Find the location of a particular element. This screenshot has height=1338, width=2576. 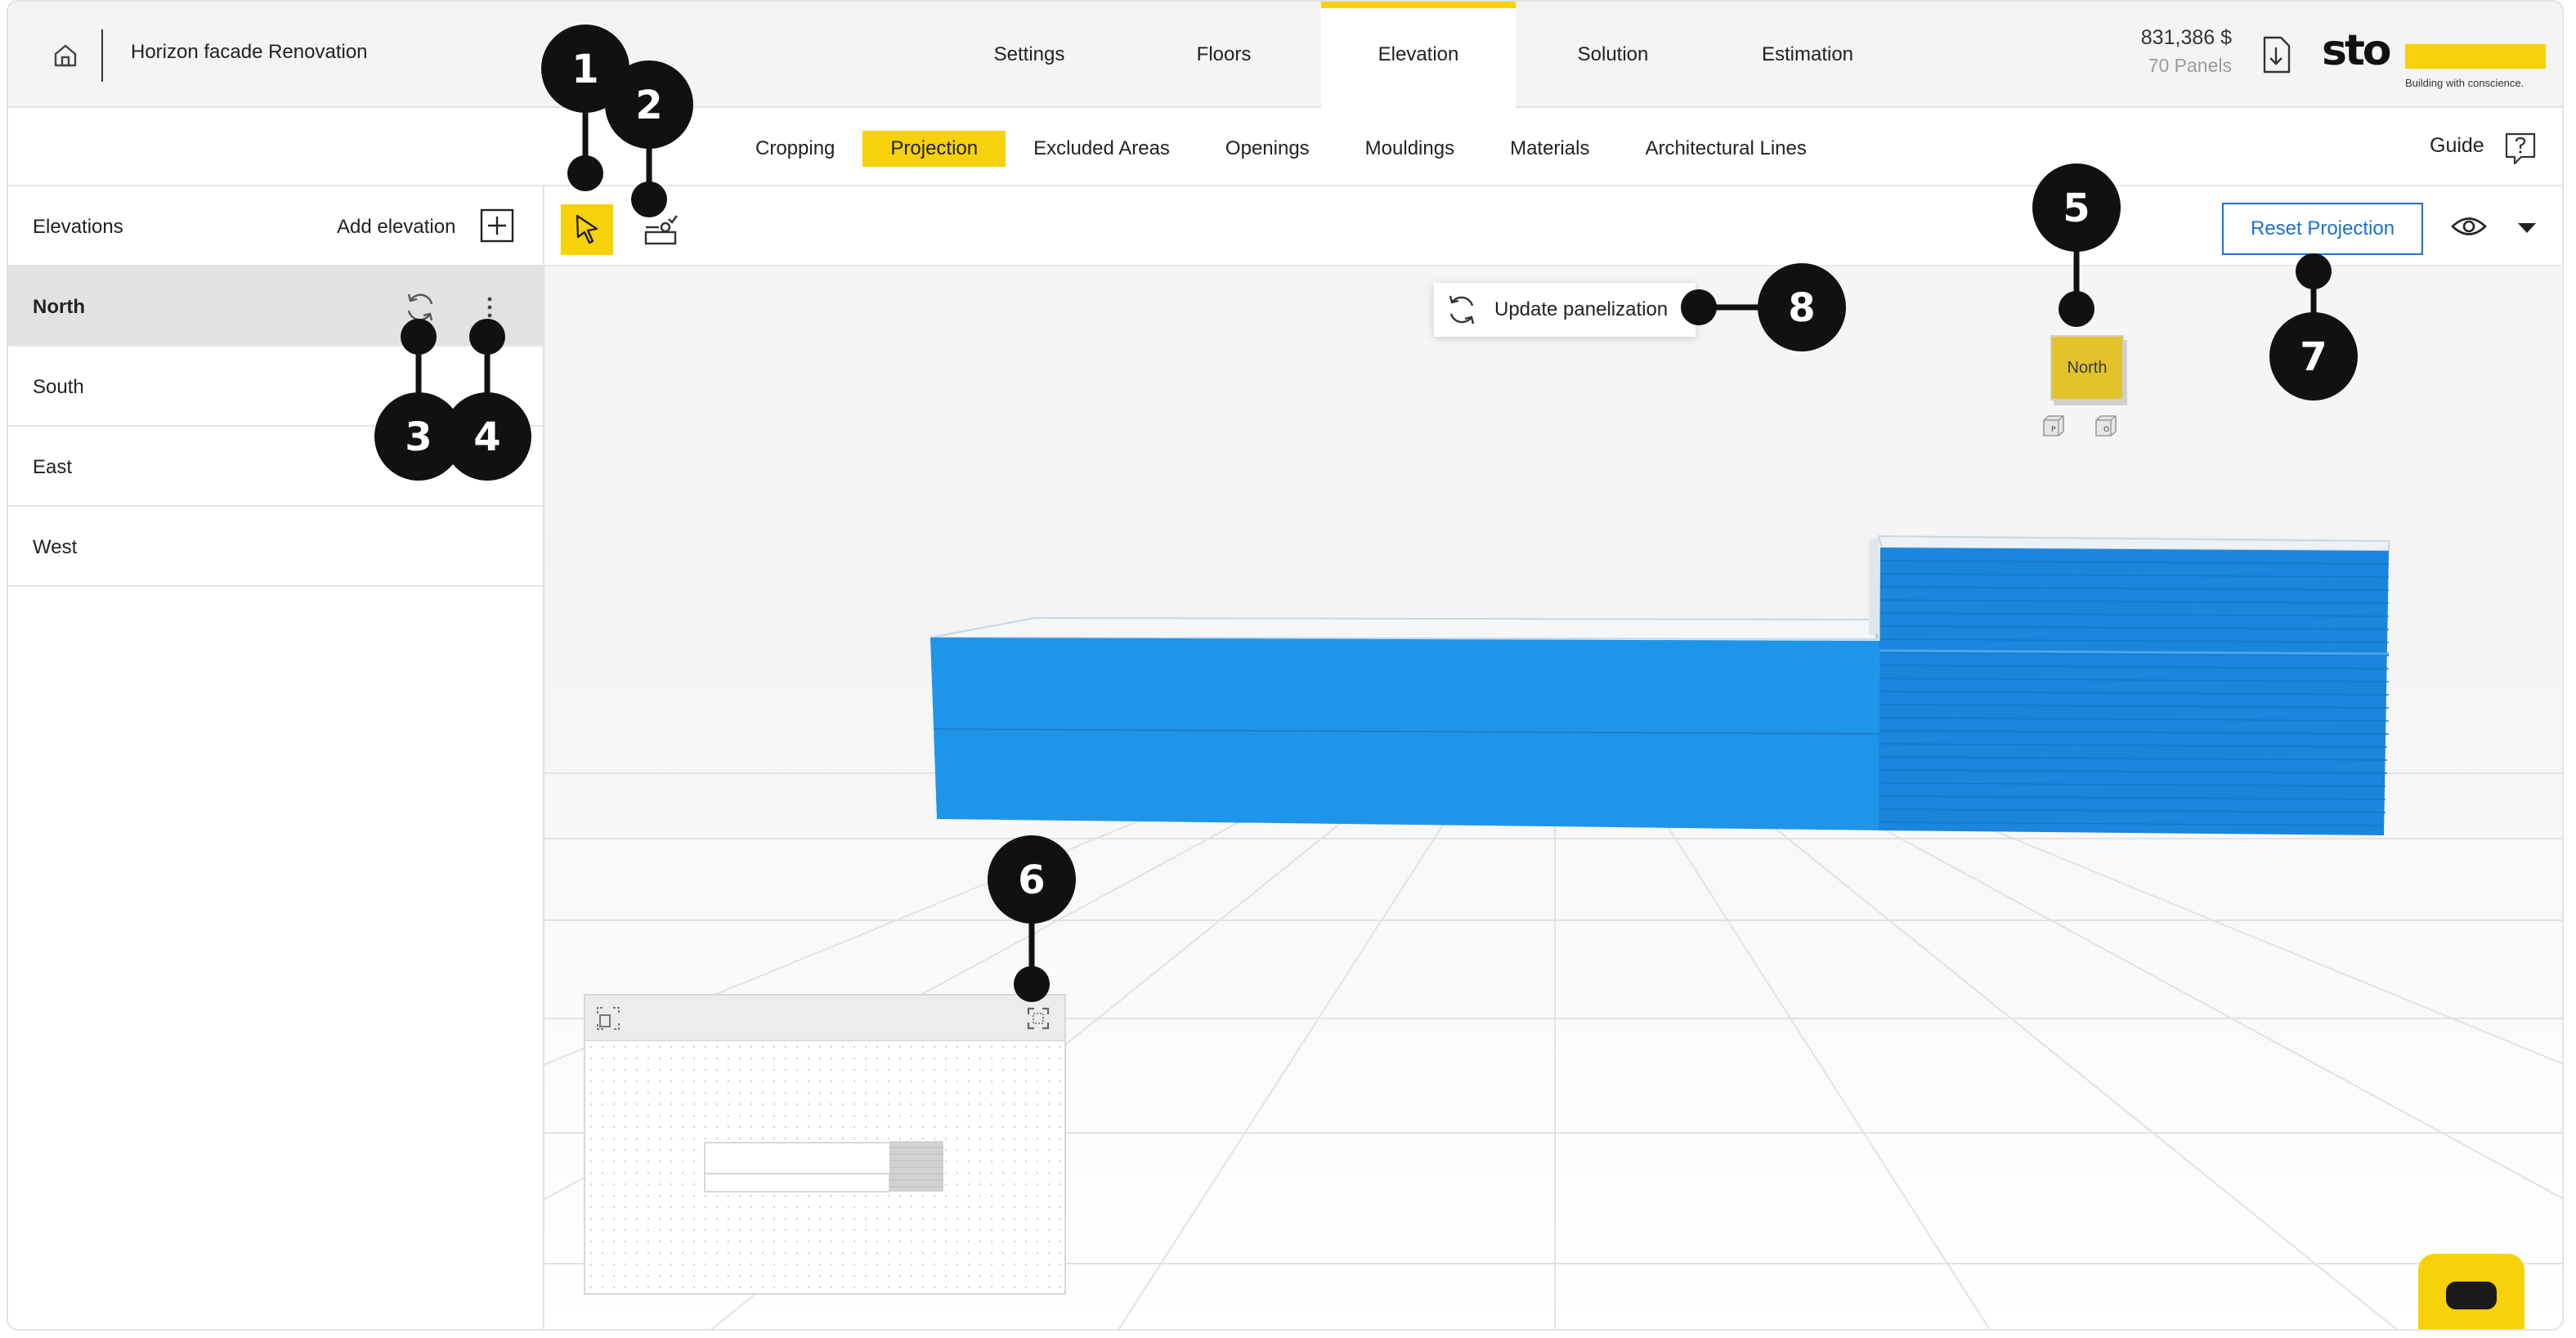

tab-solution: Solution is located at coordinates (1613, 55).